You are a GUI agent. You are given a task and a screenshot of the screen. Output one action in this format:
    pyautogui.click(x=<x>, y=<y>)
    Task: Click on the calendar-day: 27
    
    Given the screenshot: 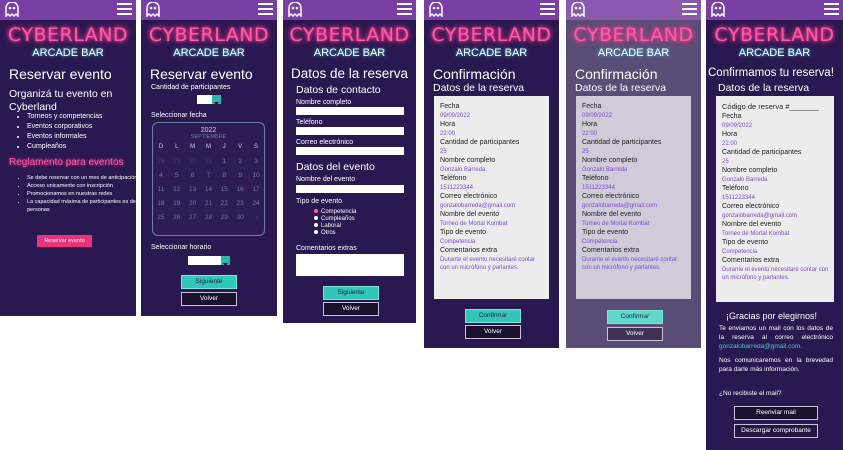 What is the action you would take?
    pyautogui.click(x=193, y=217)
    